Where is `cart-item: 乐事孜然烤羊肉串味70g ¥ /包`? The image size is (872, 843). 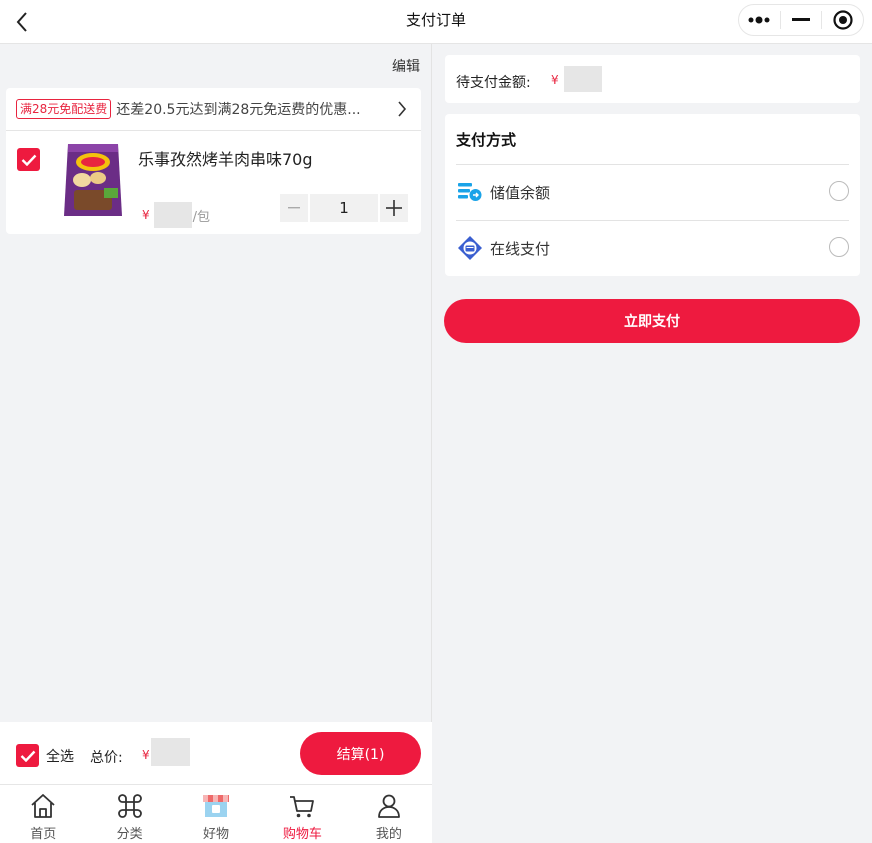 cart-item: 乐事孜然烤羊肉串味70g ¥ /包 is located at coordinates (213, 183).